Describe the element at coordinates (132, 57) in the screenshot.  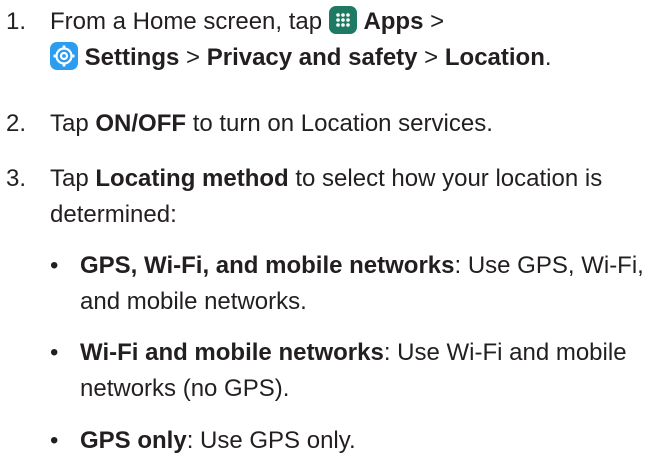
I see `settings-label: Settings` at that location.